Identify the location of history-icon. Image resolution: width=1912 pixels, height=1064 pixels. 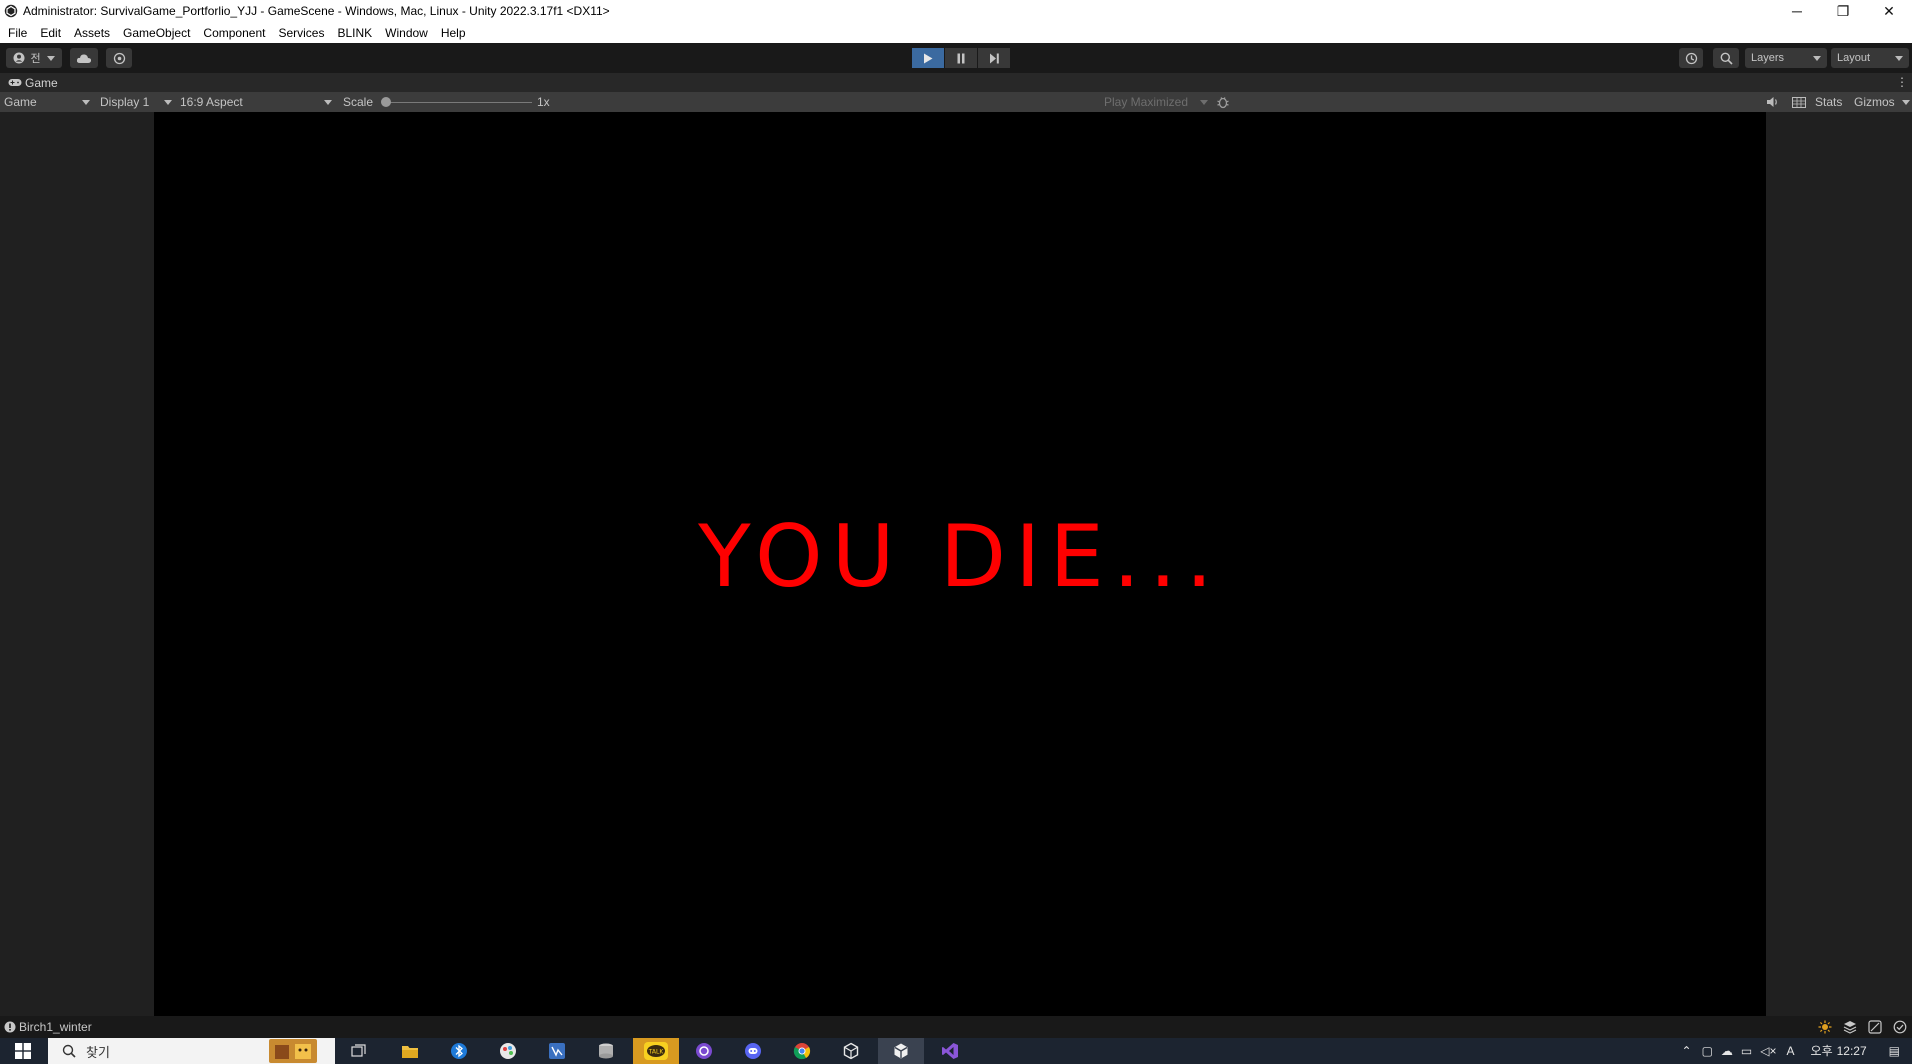
(1691, 58).